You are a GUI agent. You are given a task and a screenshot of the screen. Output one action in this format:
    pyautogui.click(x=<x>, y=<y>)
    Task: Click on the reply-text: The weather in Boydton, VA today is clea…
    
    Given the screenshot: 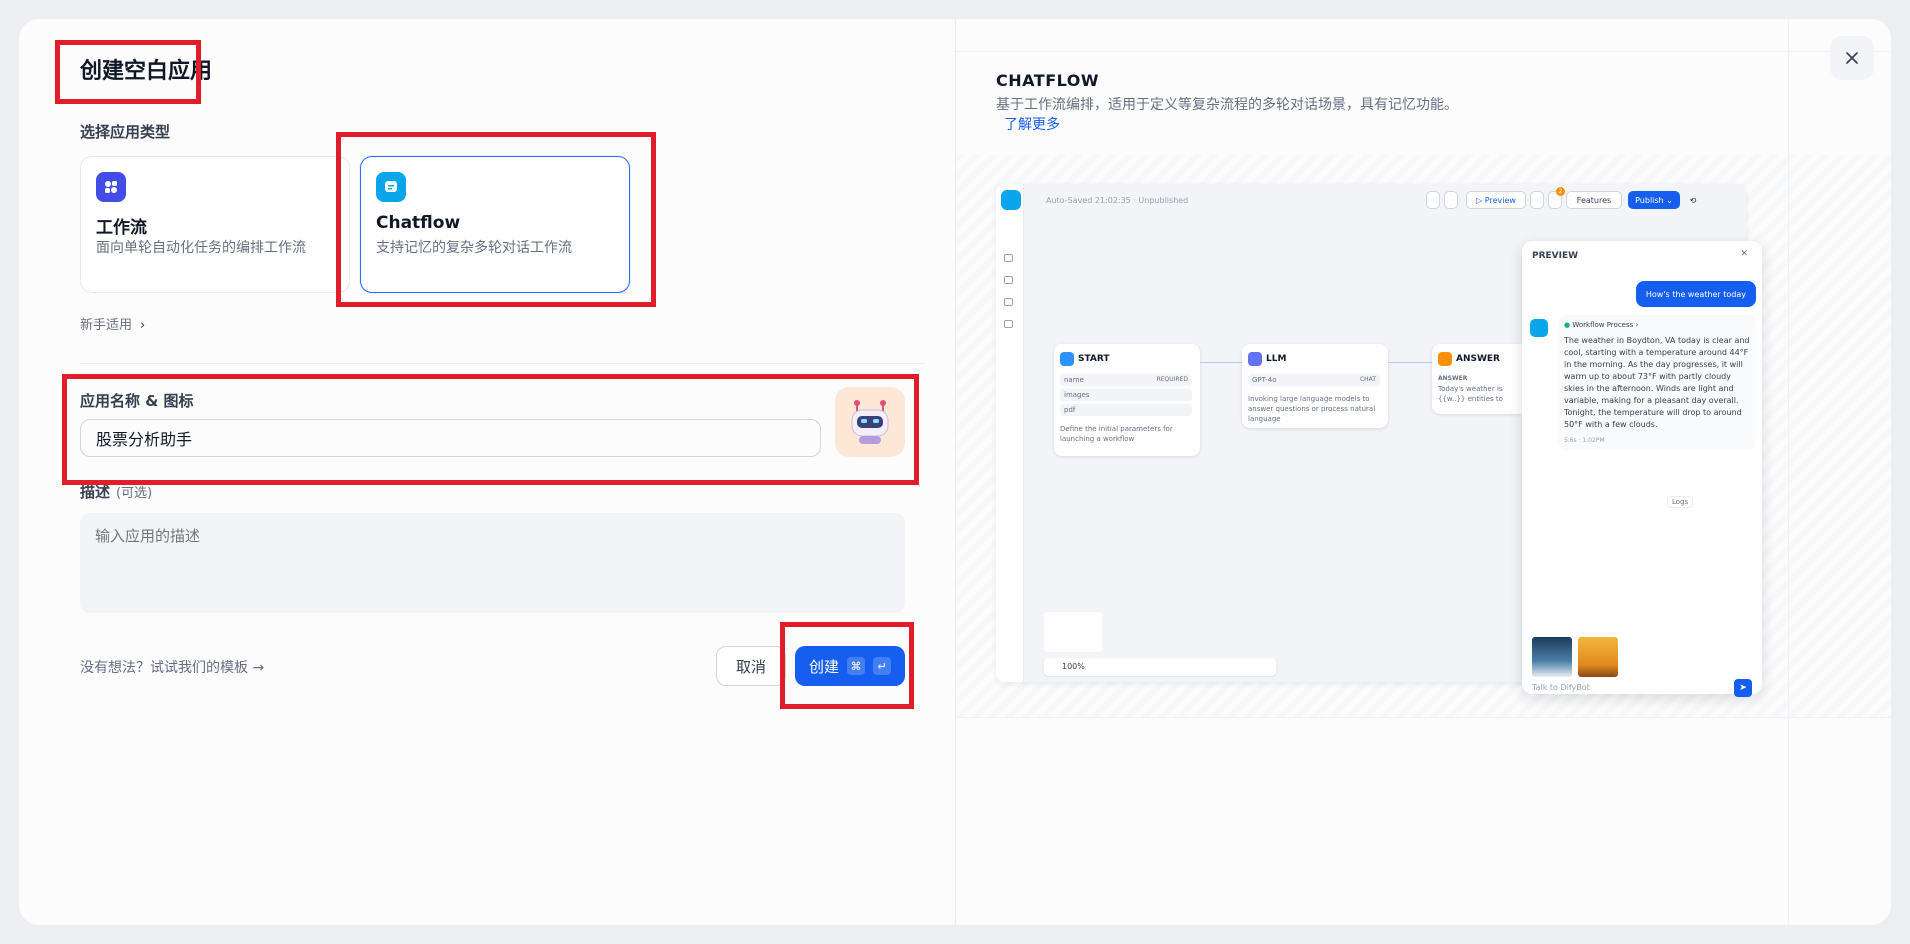 What is the action you would take?
    pyautogui.click(x=1657, y=382)
    